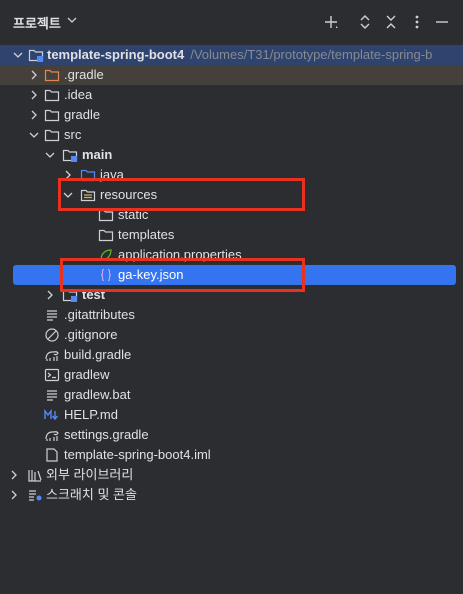 Image resolution: width=463 pixels, height=594 pixels. What do you see at coordinates (391, 22) in the screenshot?
I see `collapse-all-icon` at bounding box center [391, 22].